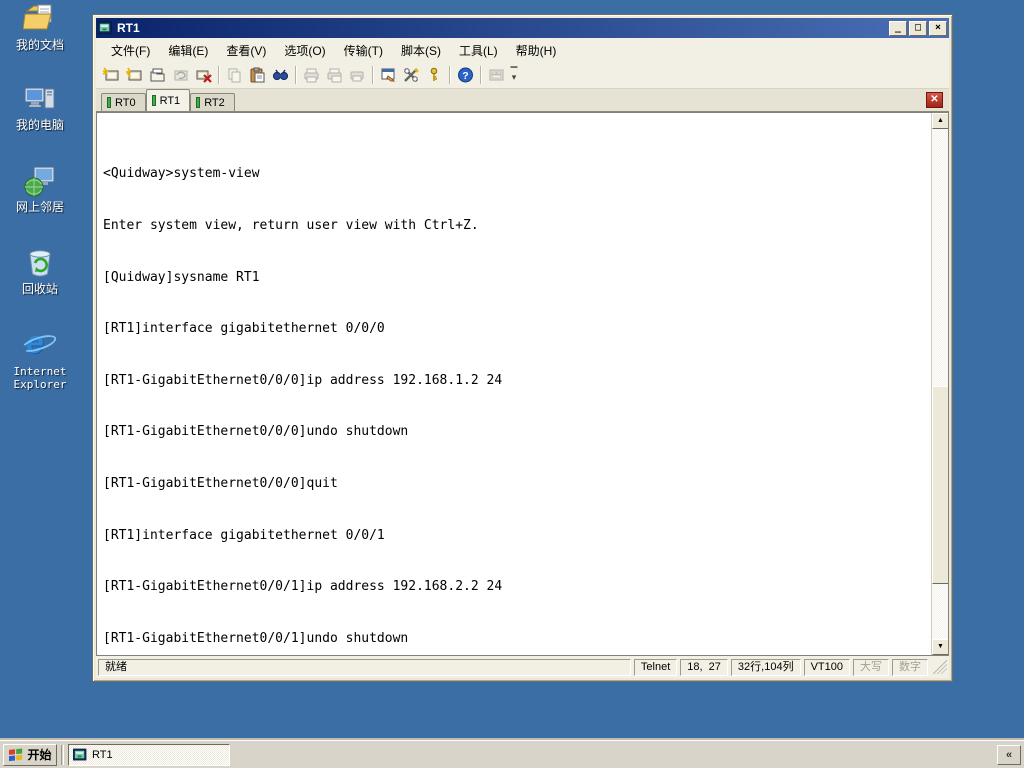  I want to click on tab-rt1: RT1, so click(168, 100).